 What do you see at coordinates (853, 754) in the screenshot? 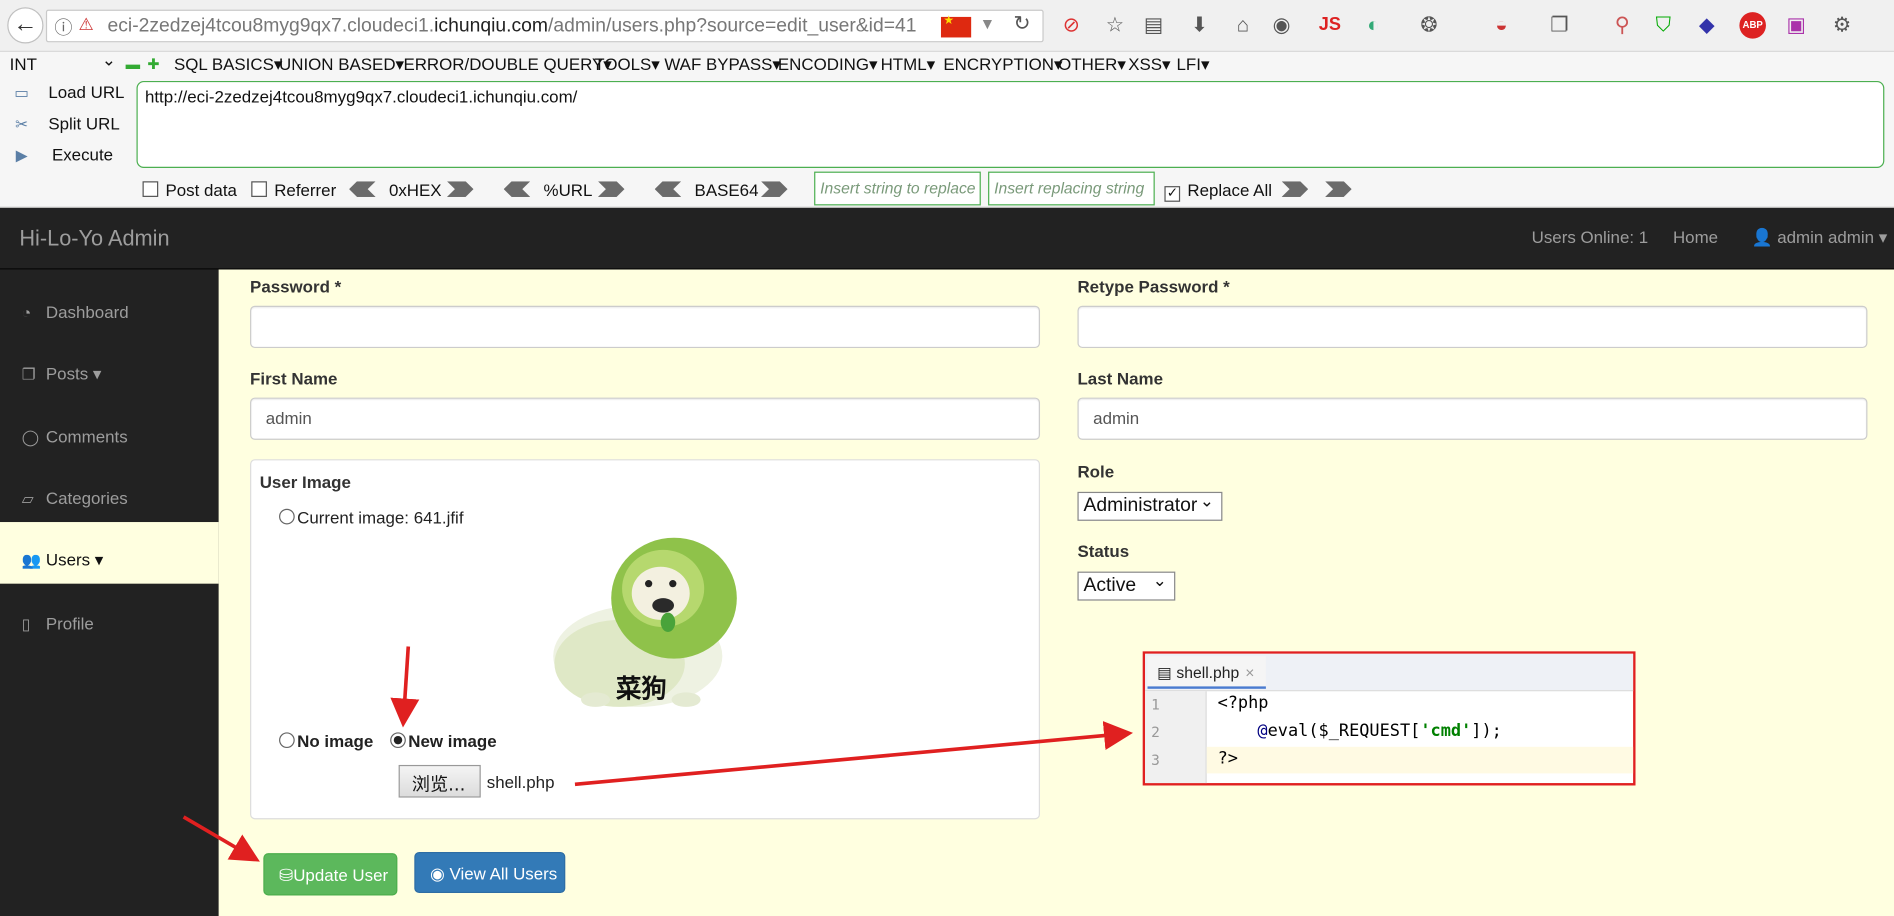
I see `arrow-to-editor` at bounding box center [853, 754].